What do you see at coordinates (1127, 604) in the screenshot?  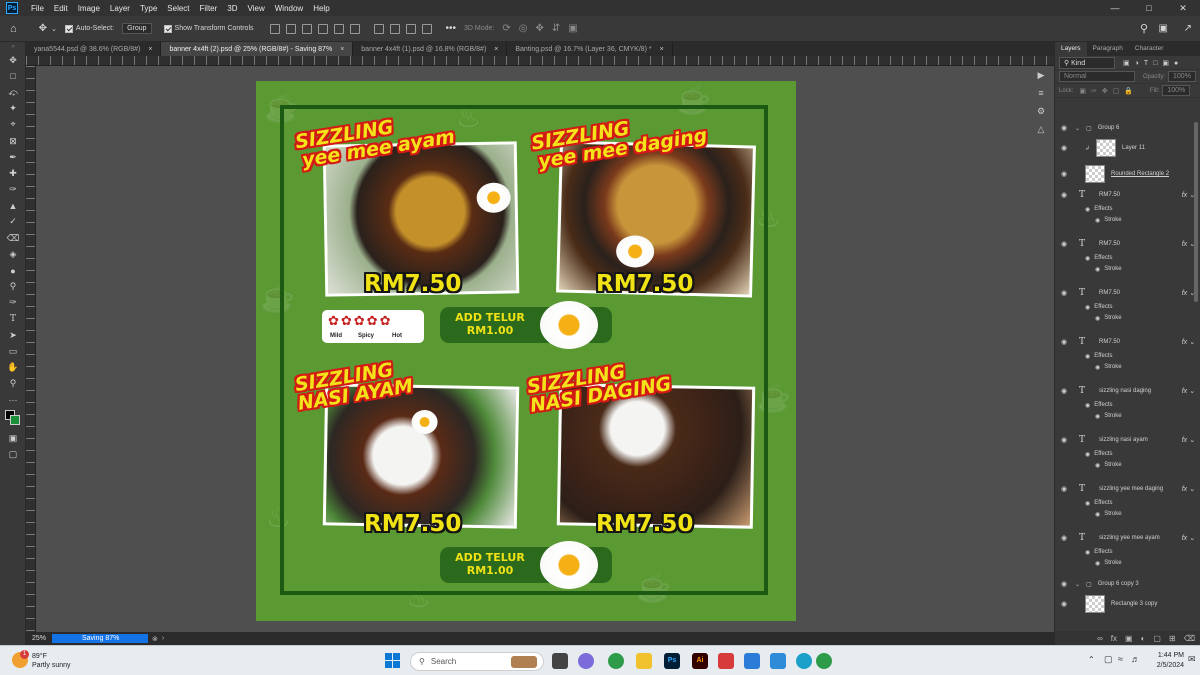 I see `layer-row-rectangle3-copy: ◉ Rectangle 3 copy` at bounding box center [1127, 604].